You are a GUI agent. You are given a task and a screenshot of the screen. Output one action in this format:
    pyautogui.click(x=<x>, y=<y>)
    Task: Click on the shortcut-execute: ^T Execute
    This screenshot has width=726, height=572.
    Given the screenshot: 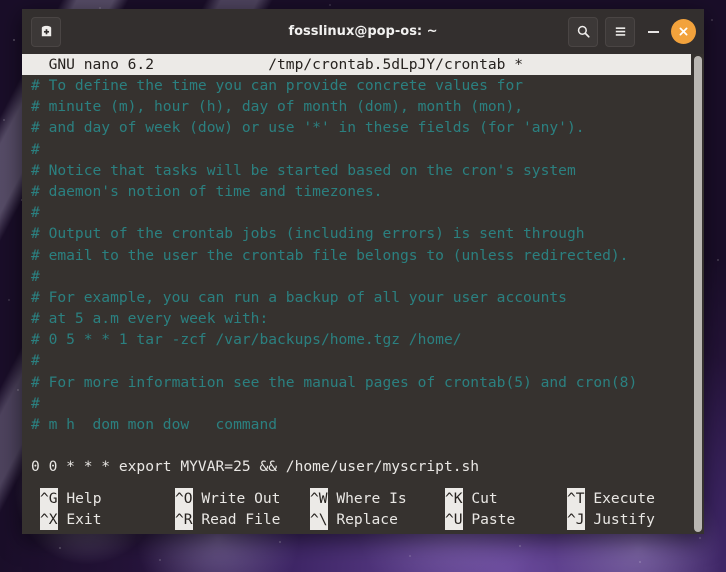 What is the action you would take?
    pyautogui.click(x=611, y=498)
    